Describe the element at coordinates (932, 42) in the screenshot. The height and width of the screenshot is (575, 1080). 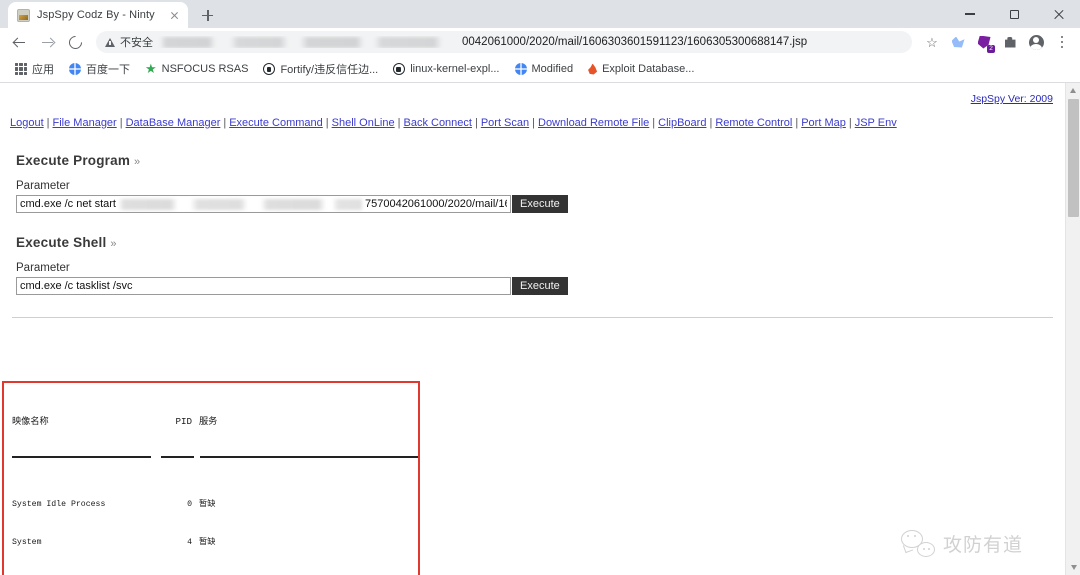
I see `bookmark-star-icon: ☆` at that location.